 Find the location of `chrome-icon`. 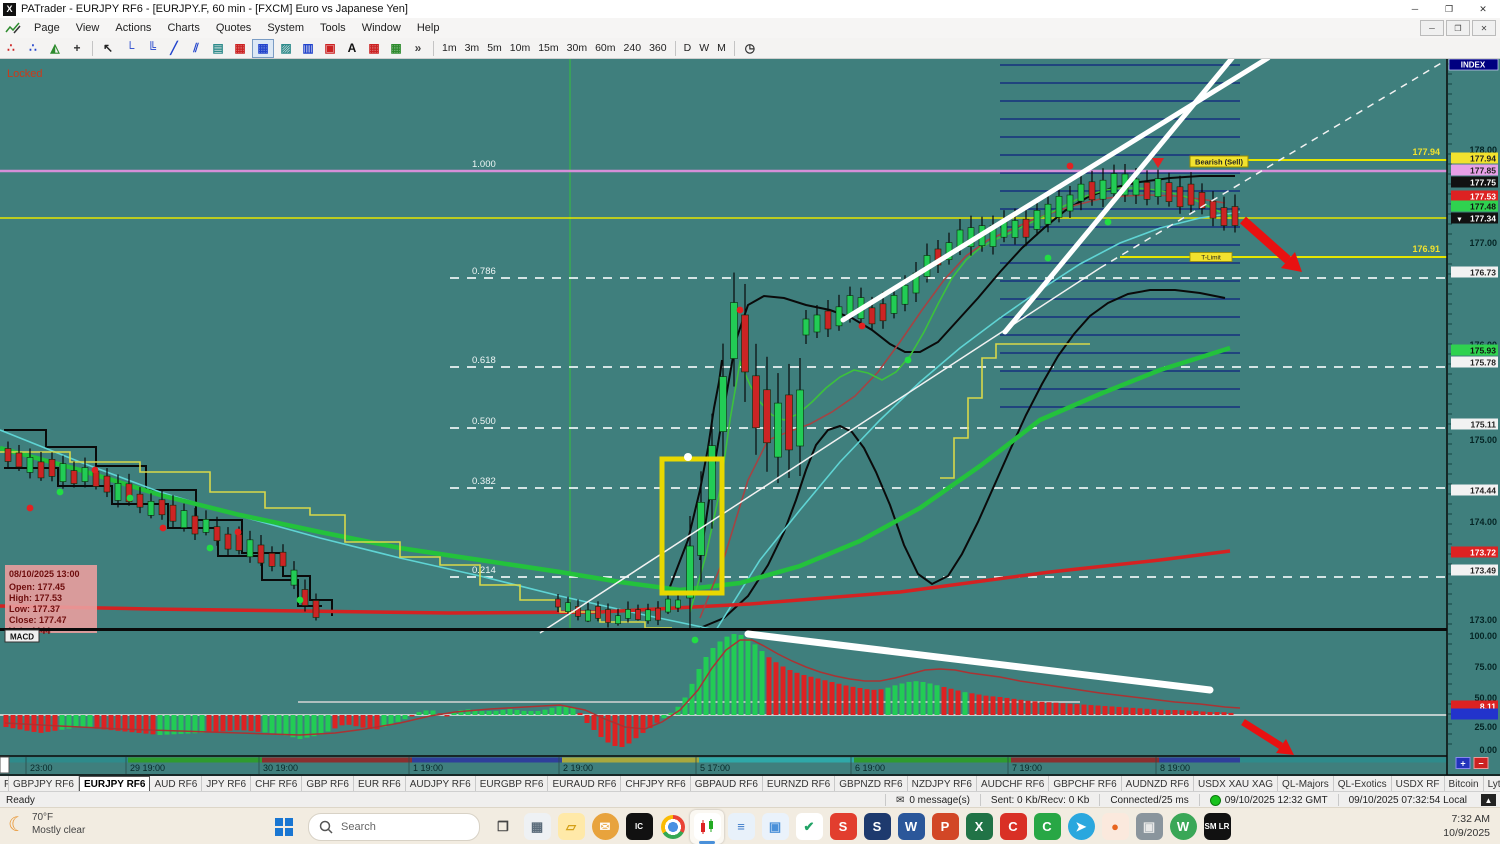

chrome-icon is located at coordinates (673, 827).